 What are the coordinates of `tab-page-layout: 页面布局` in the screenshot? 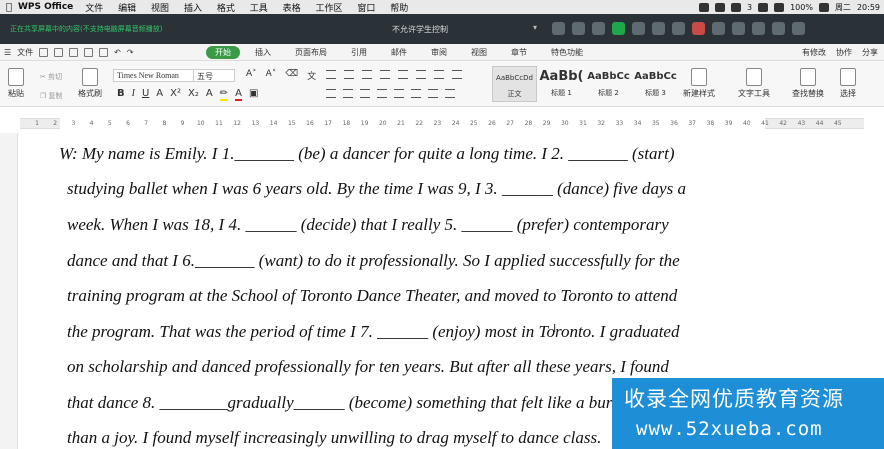 It's located at (311, 52).